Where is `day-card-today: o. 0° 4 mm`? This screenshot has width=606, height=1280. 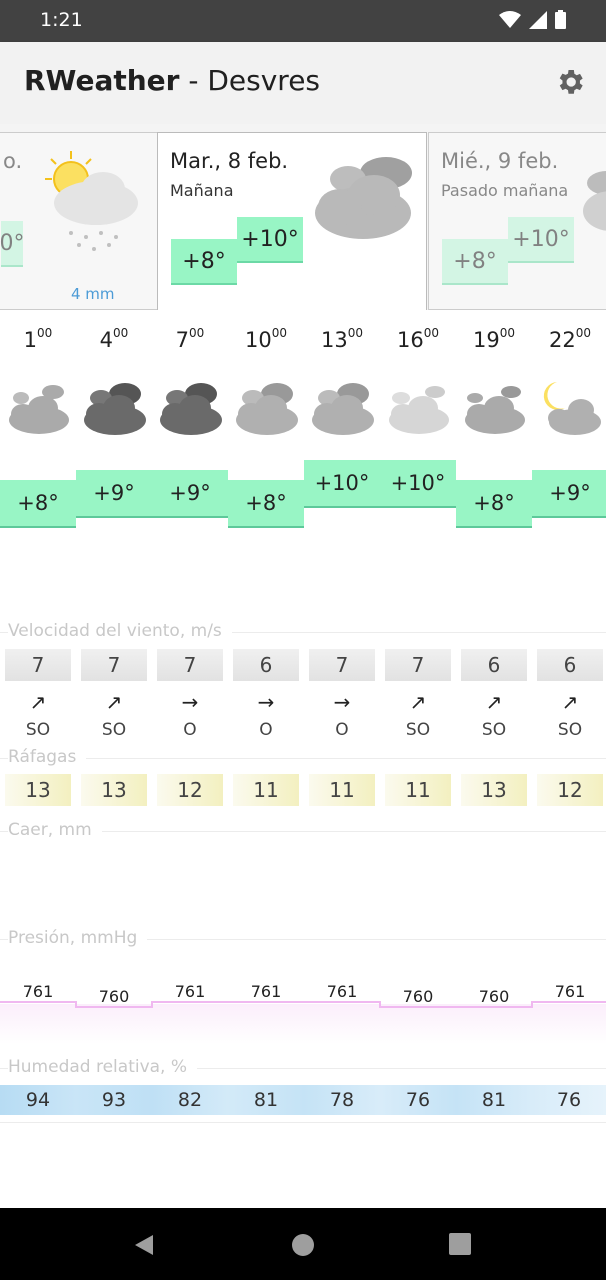
day-card-today: o. 0° 4 mm is located at coordinates (80, 221).